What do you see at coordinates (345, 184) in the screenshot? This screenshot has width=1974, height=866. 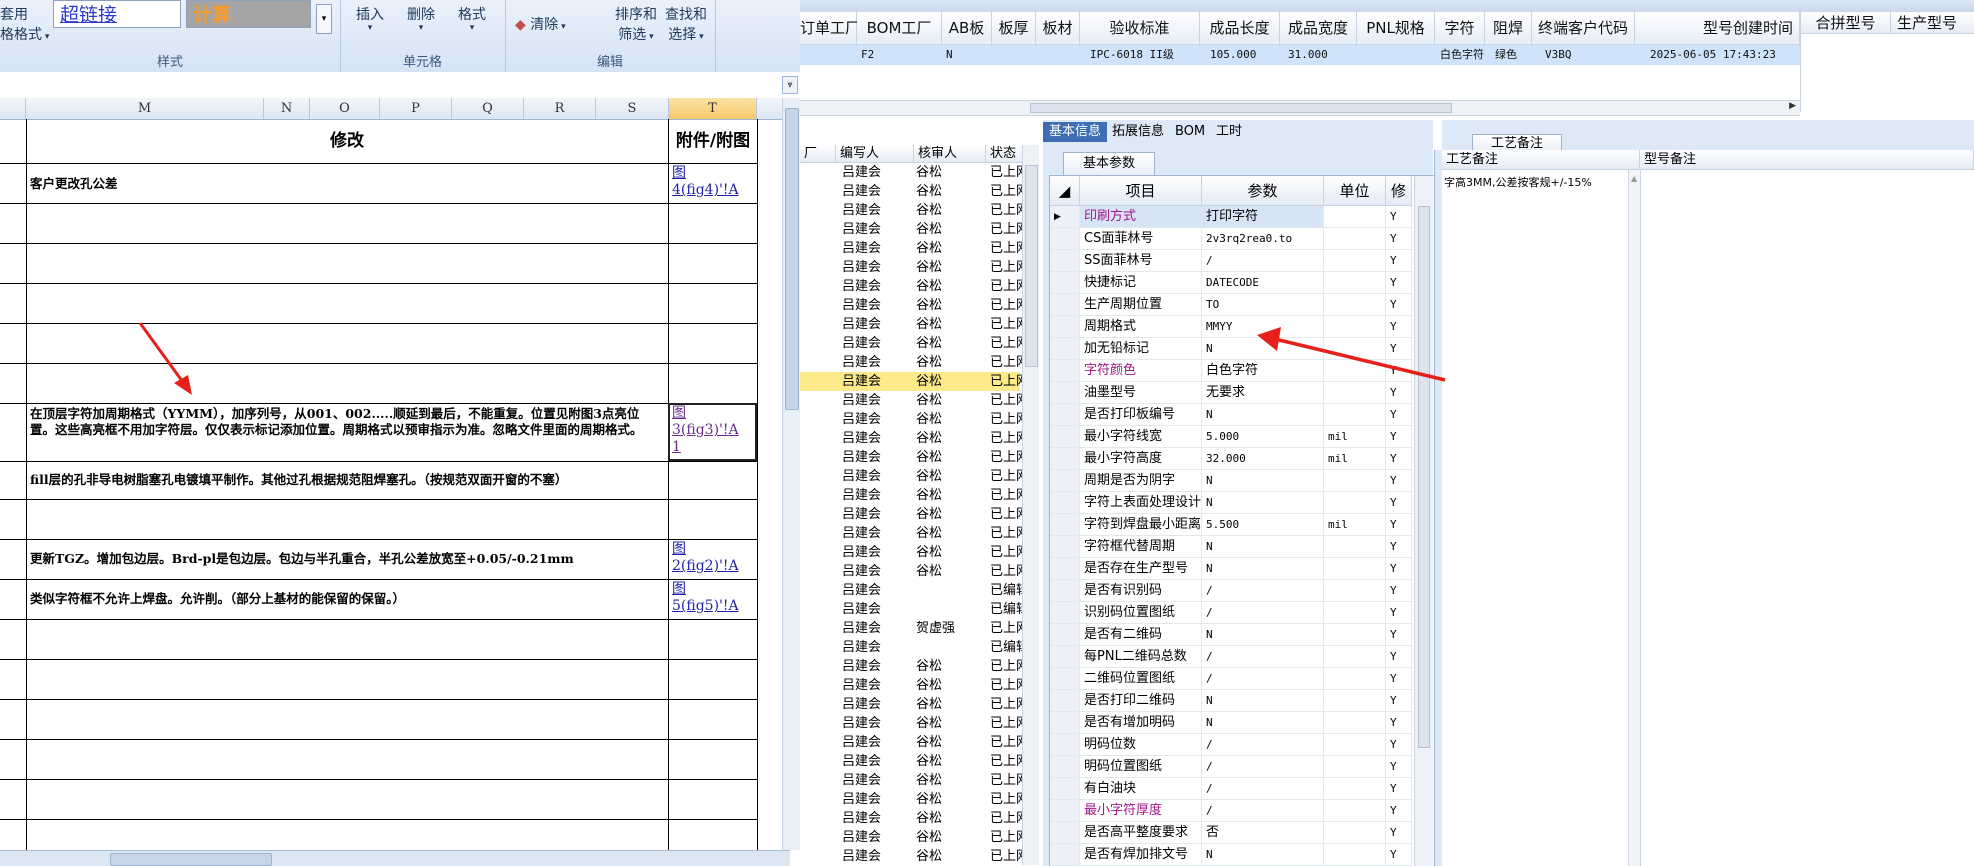 I see `modify-cell-row1: 客户更改孔公差` at bounding box center [345, 184].